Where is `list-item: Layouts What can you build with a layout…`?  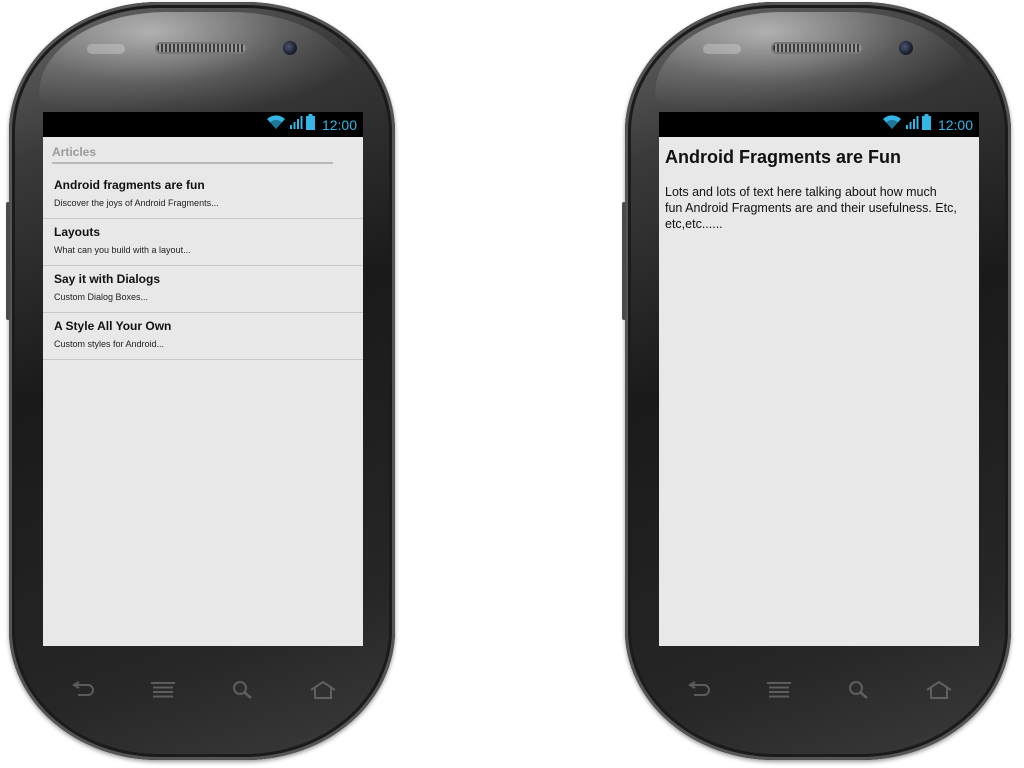
list-item: Layouts What can you build with a layout… is located at coordinates (203, 242).